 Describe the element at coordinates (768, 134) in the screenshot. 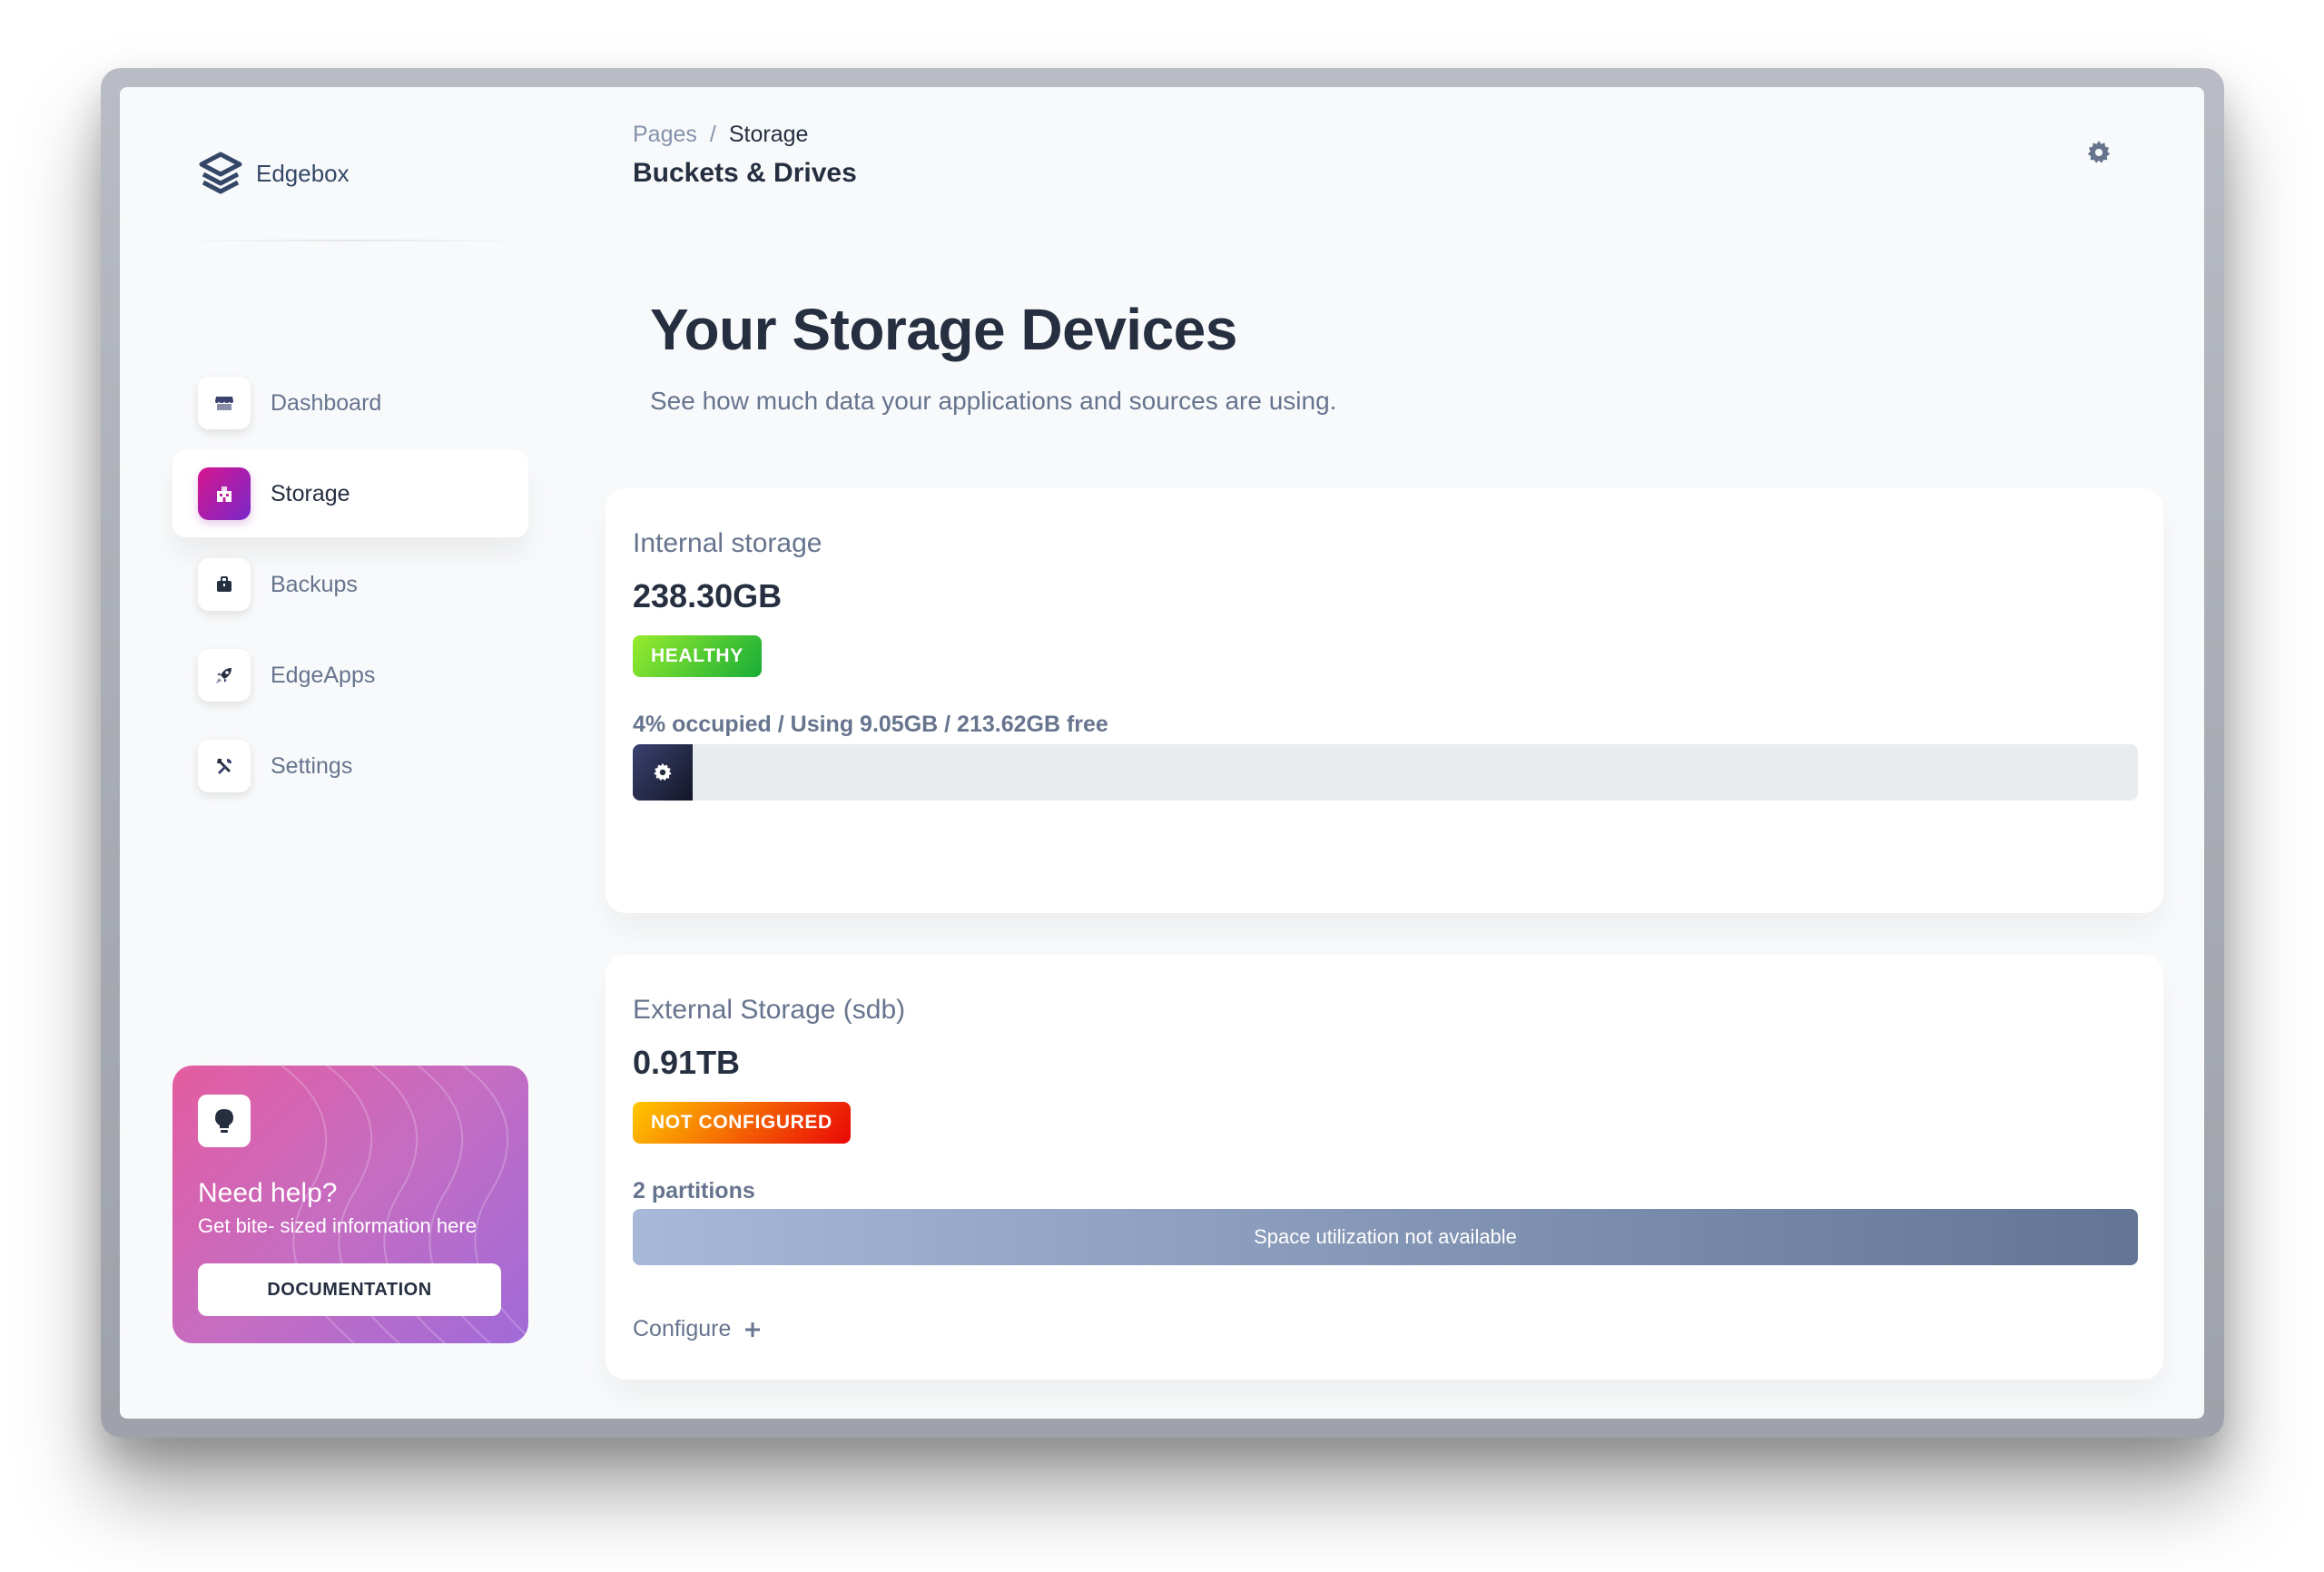

I see `breadcrumb-current: Storage` at that location.